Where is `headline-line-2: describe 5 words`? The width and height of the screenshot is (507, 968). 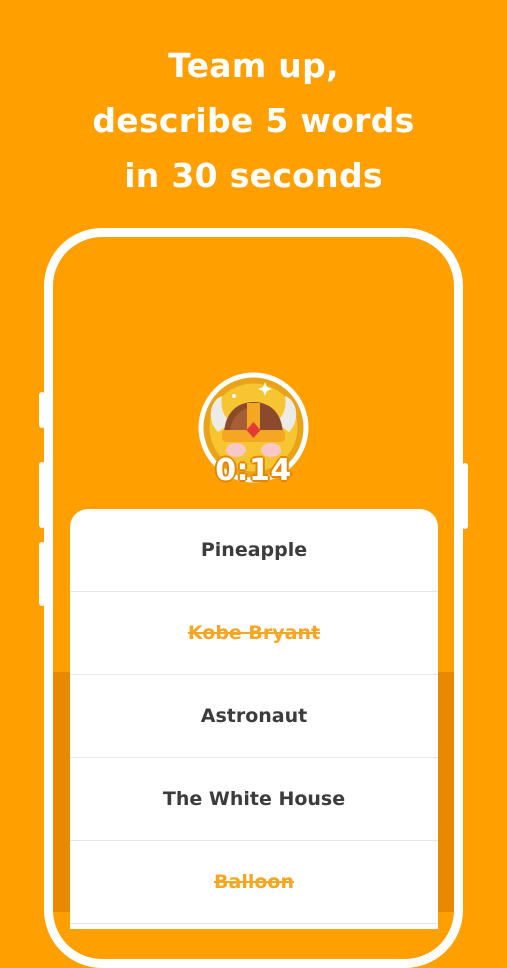 headline-line-2: describe 5 words is located at coordinates (253, 120).